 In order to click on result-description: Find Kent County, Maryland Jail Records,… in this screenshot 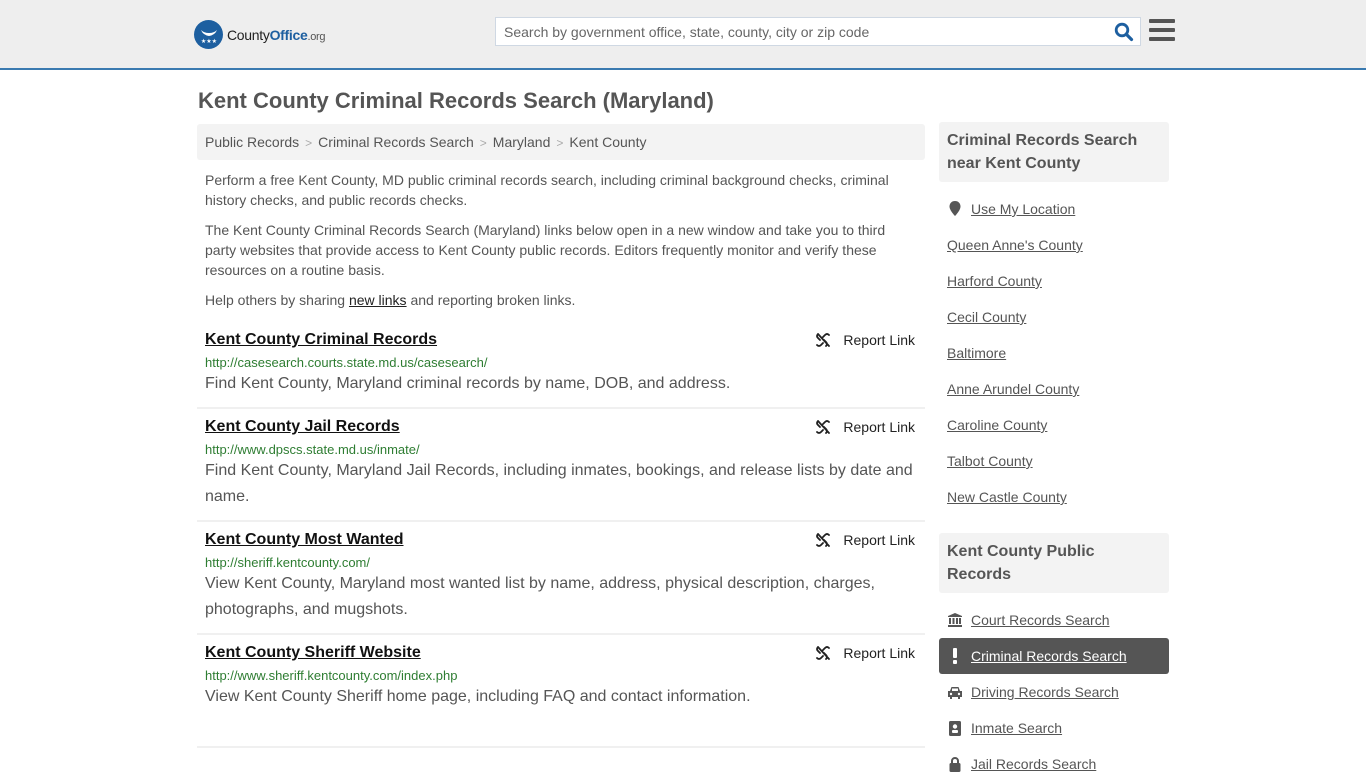, I will do `click(559, 483)`.